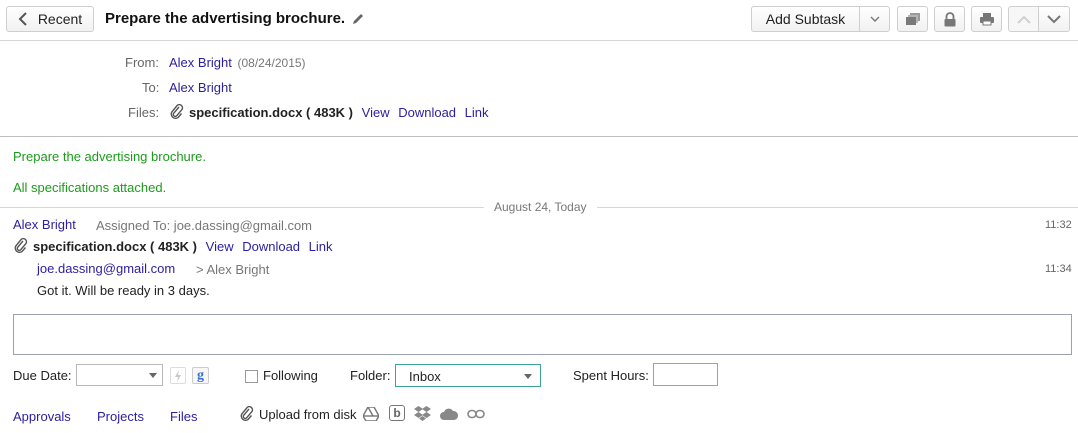  I want to click on following-checkbox, so click(251, 376).